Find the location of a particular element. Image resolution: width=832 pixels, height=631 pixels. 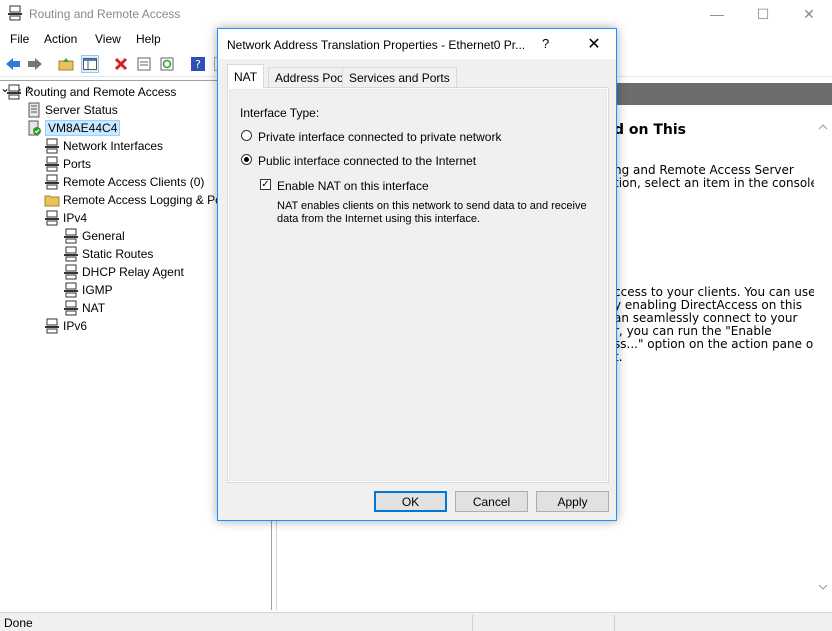

enable-nat-label: Enable NAT on this interface is located at coordinates (353, 186).